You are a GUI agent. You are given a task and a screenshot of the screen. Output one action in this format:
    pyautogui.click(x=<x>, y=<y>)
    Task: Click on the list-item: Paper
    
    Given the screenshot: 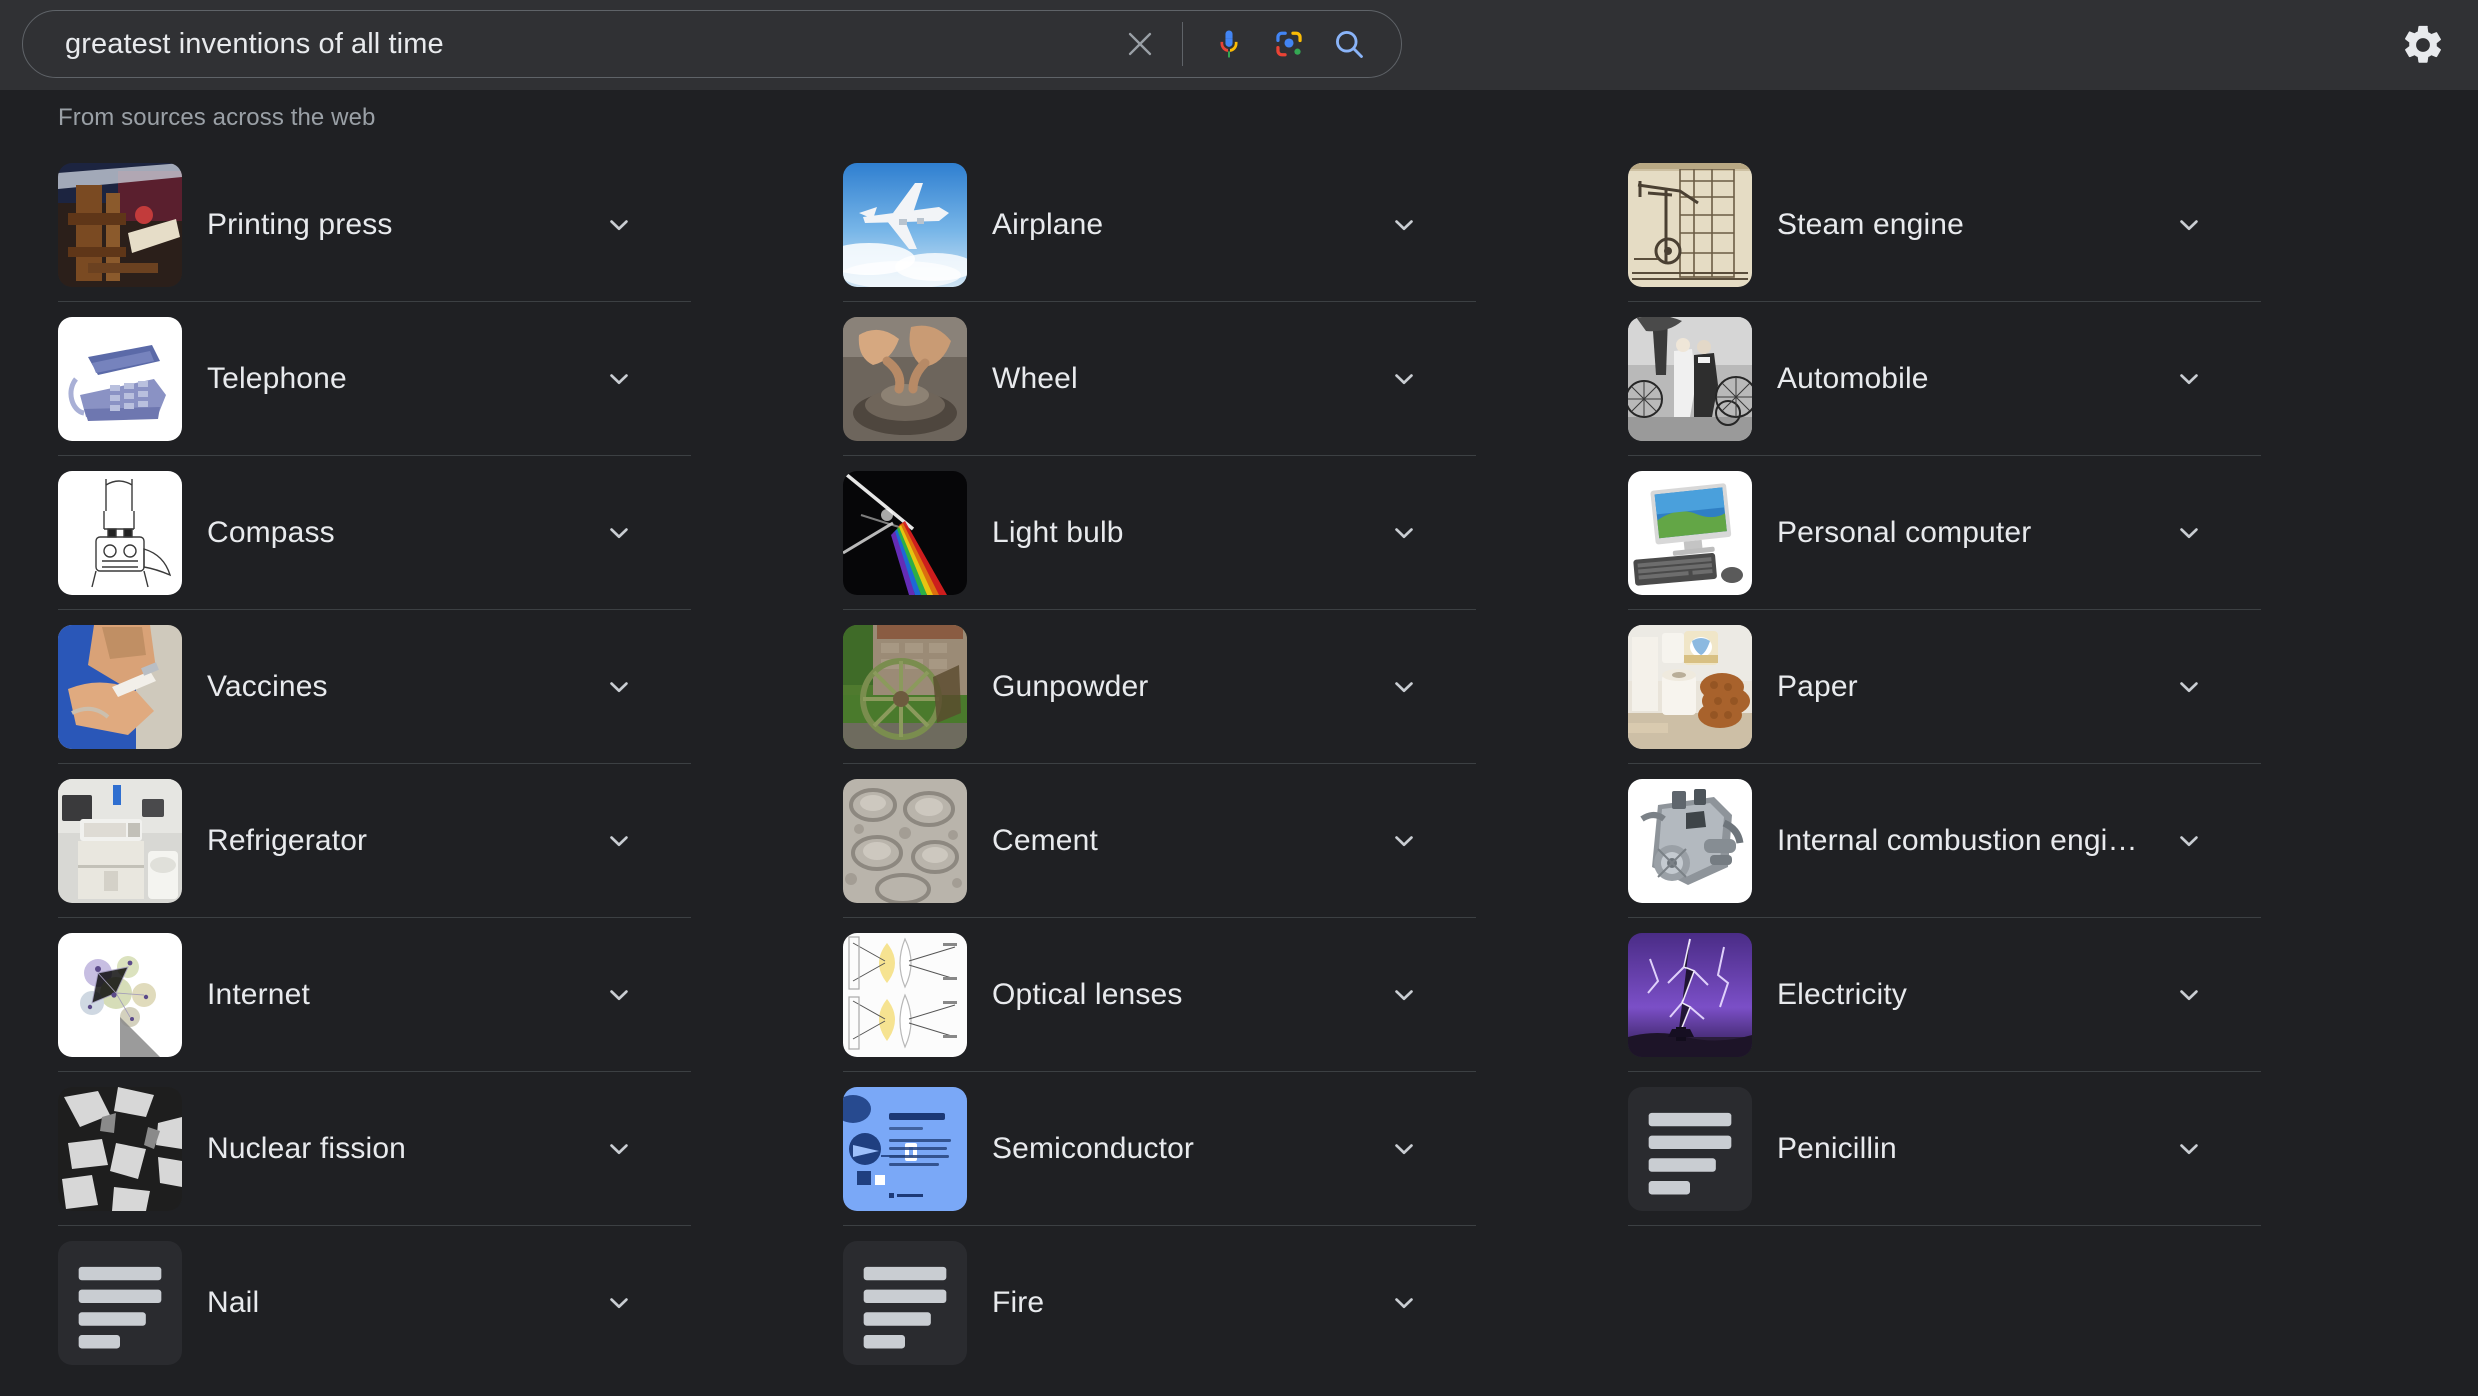 What is the action you would take?
    pyautogui.click(x=1944, y=687)
    